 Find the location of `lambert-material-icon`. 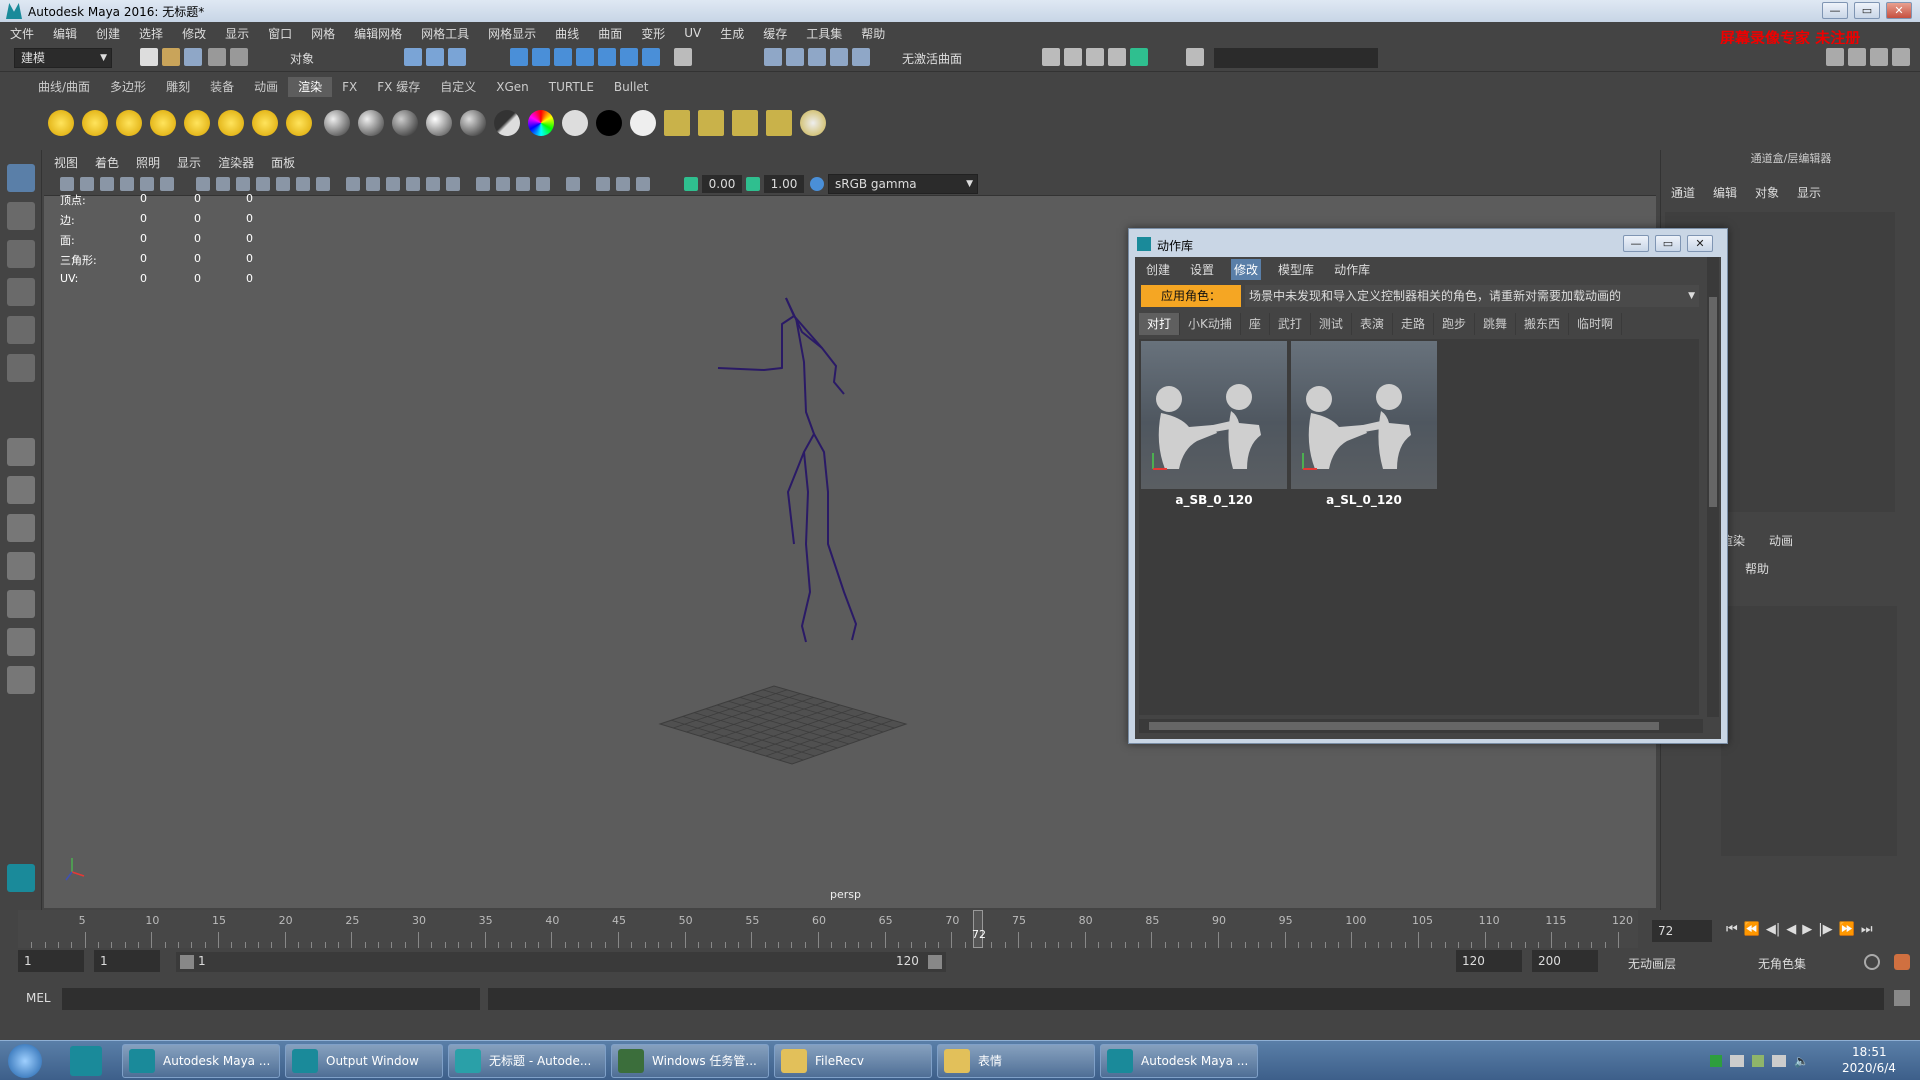

lambert-material-icon is located at coordinates (371, 123).